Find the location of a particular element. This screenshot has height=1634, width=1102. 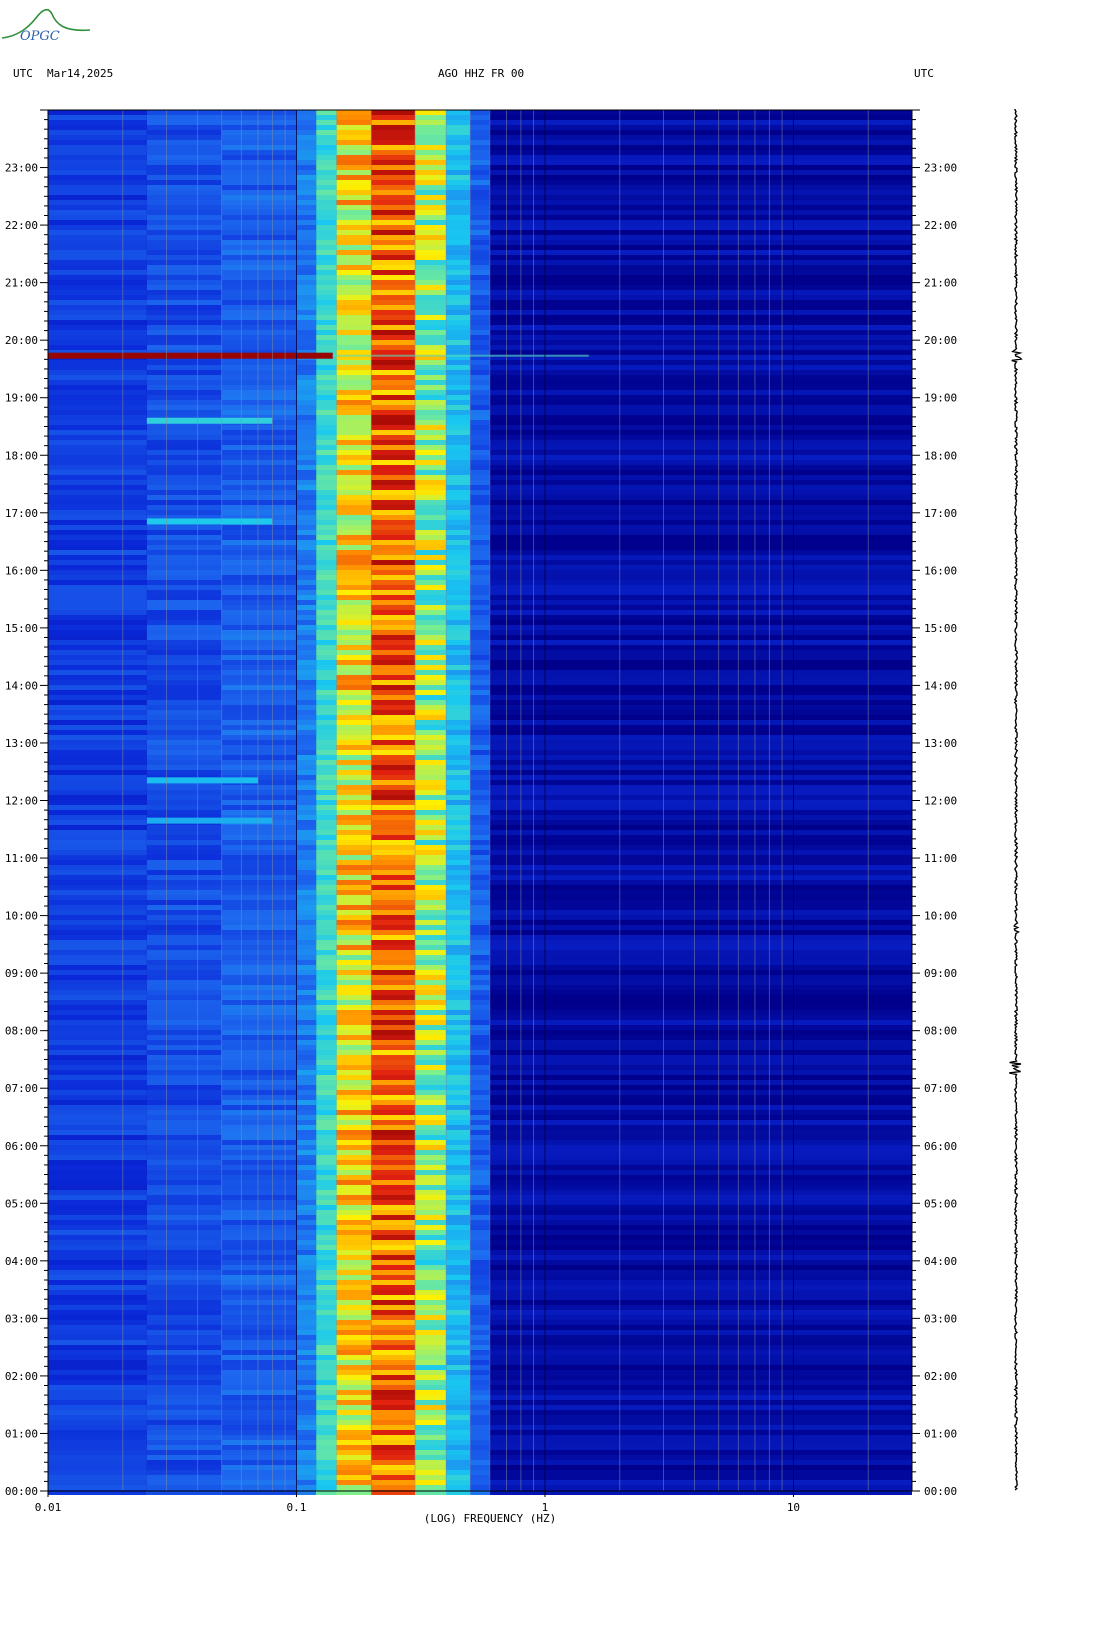

left-time-label: 01:00 is located at coordinates (21, 1433).